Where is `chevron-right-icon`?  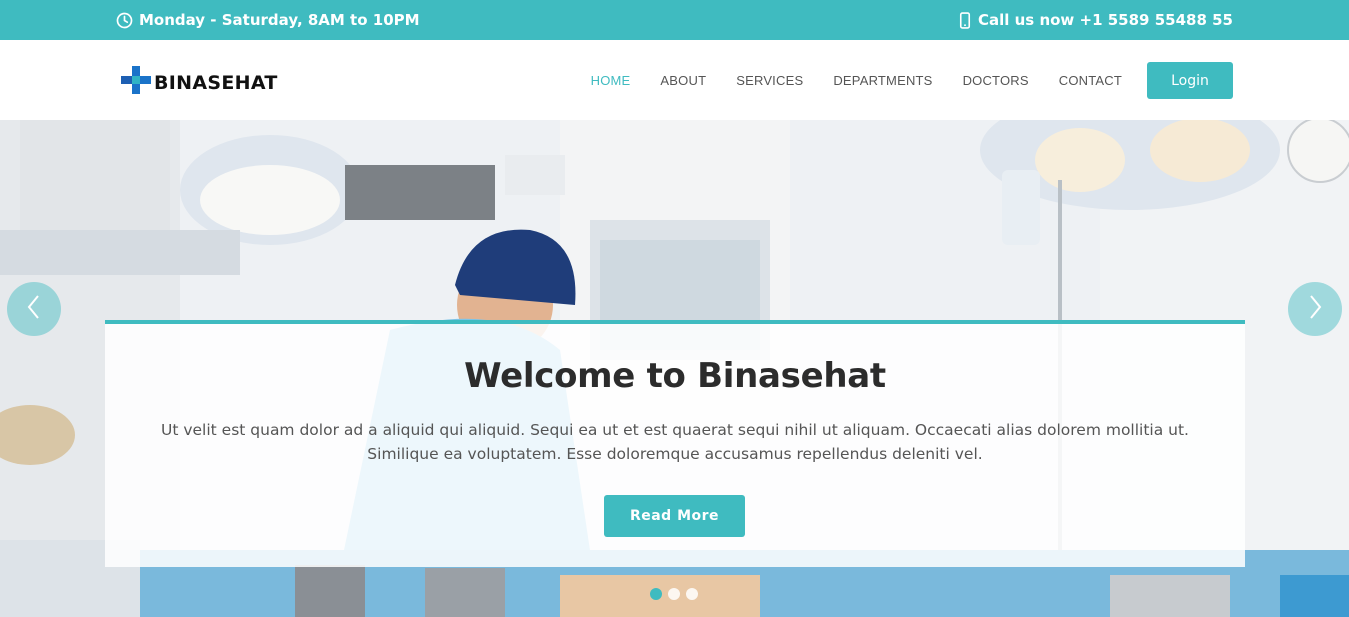
chevron-right-icon is located at coordinates (1315, 309).